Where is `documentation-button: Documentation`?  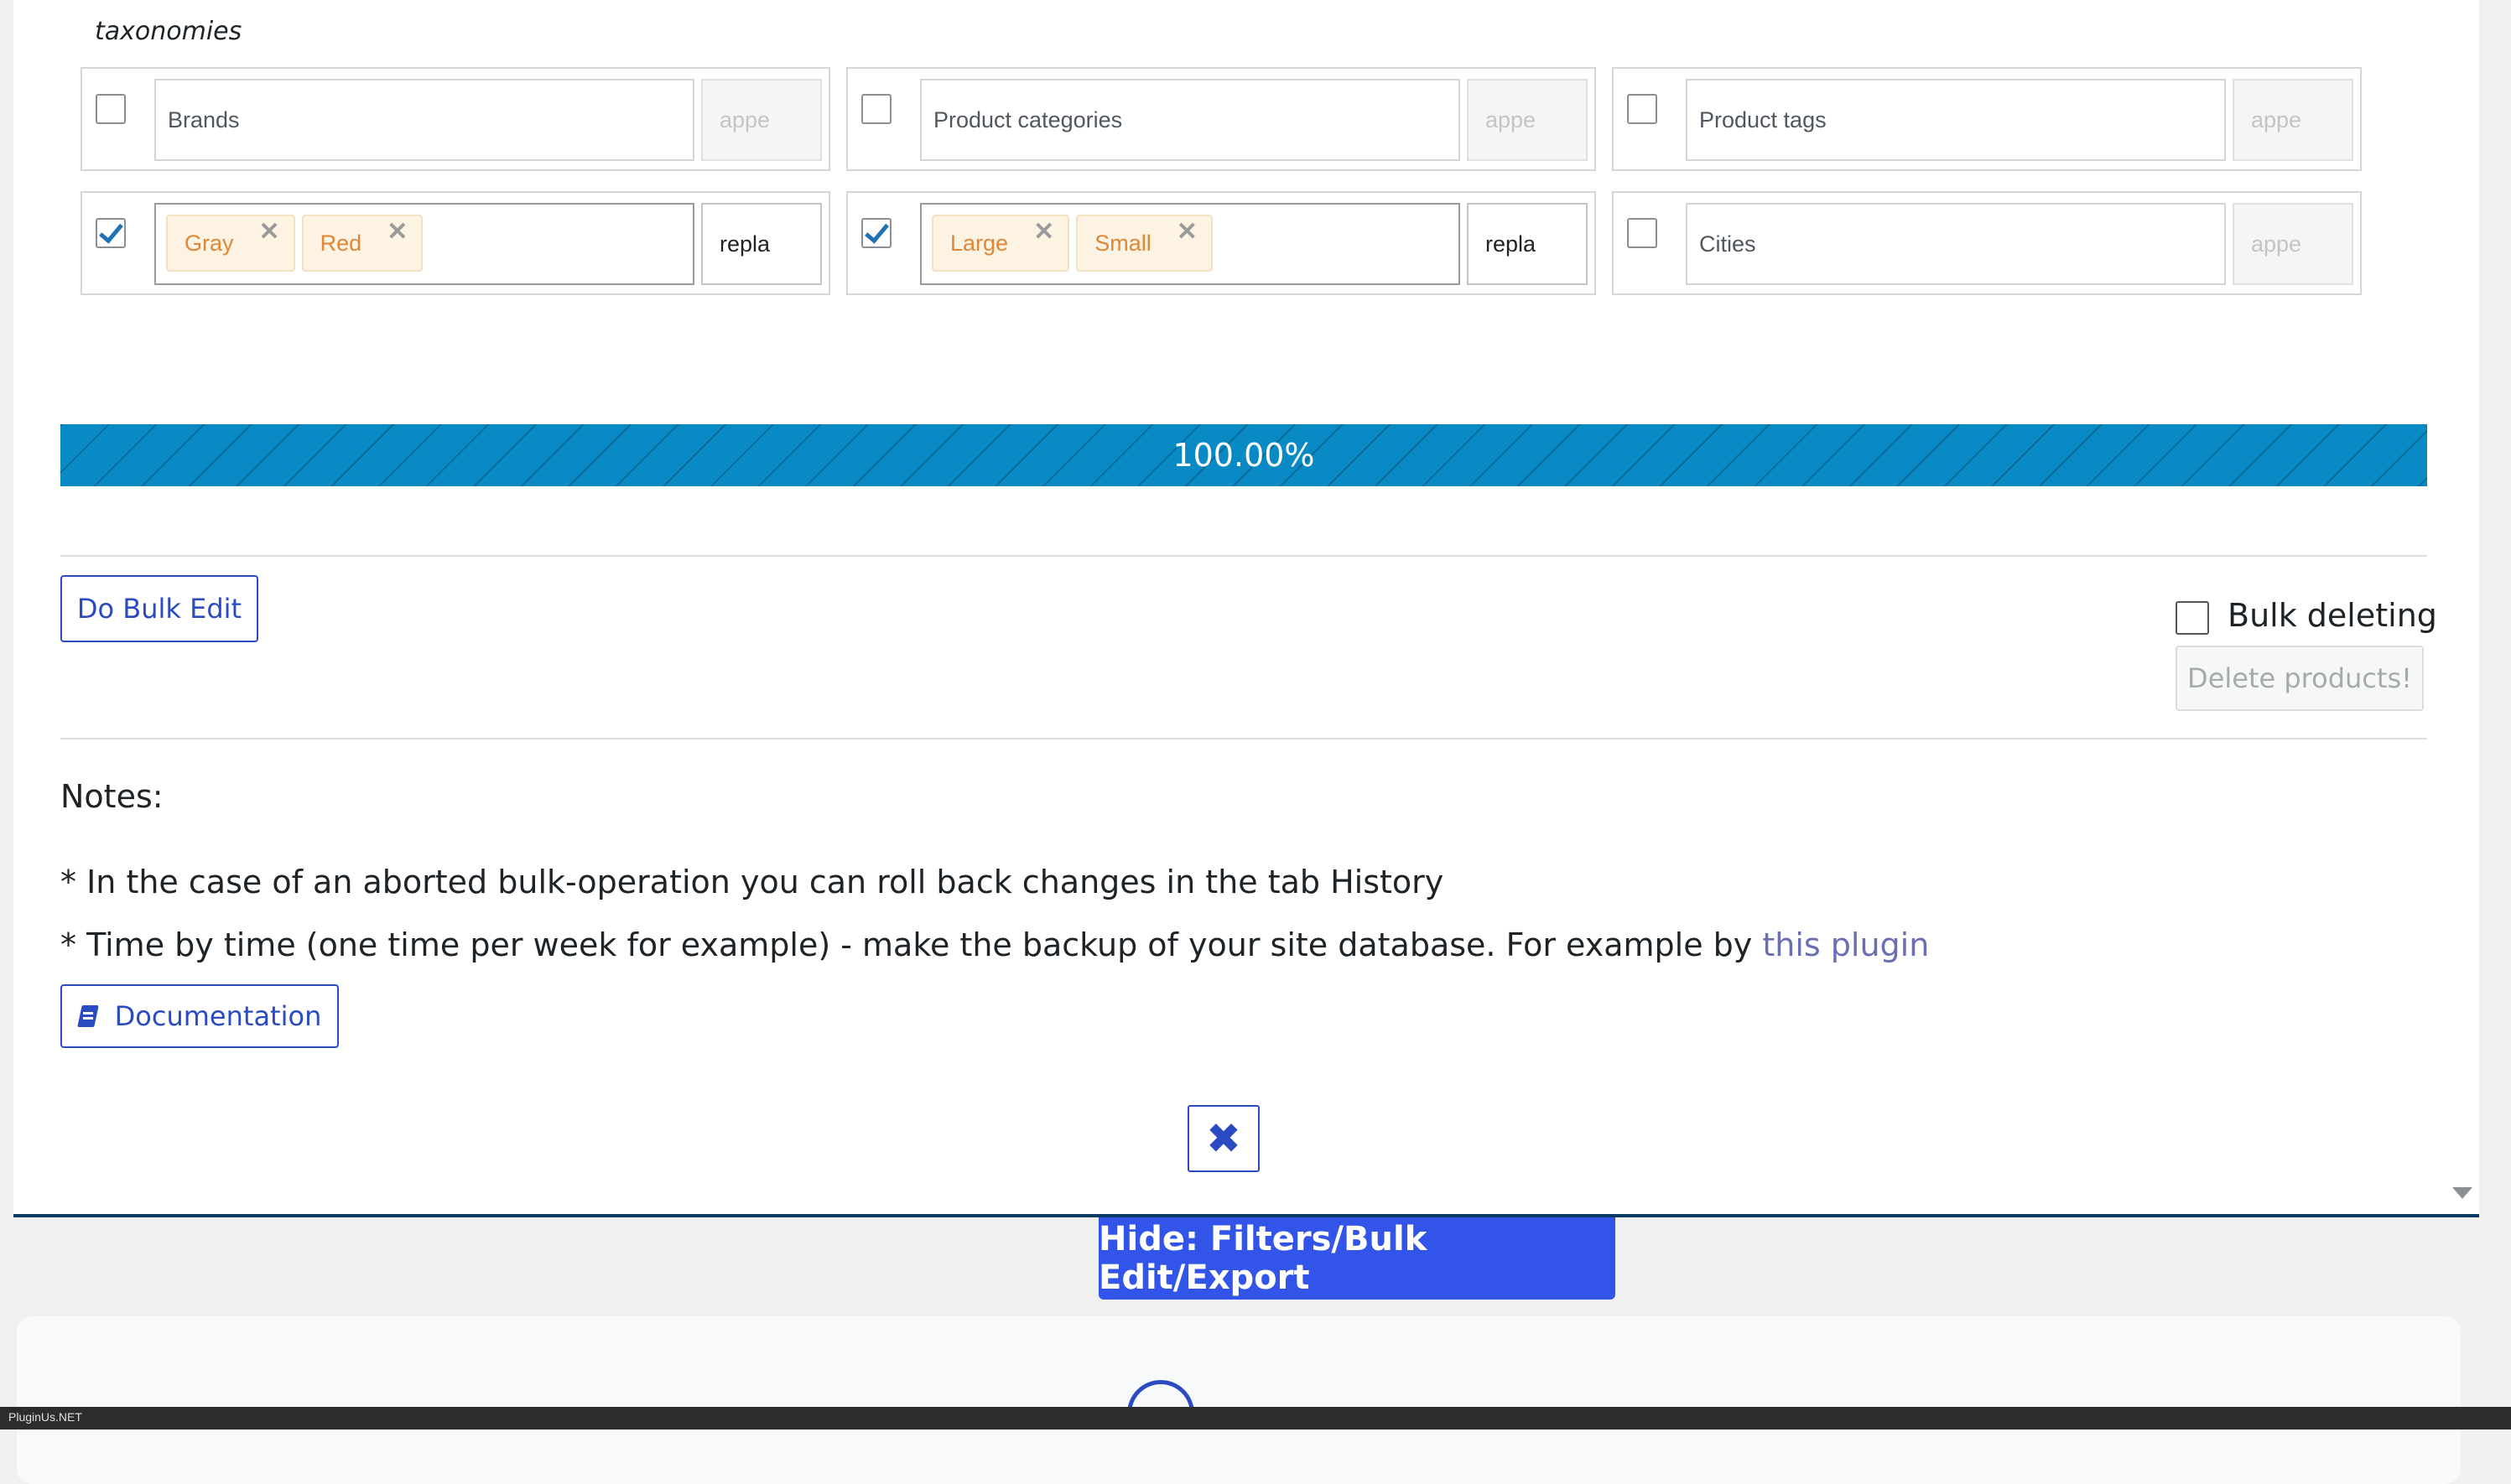
documentation-button: Documentation is located at coordinates (199, 1016).